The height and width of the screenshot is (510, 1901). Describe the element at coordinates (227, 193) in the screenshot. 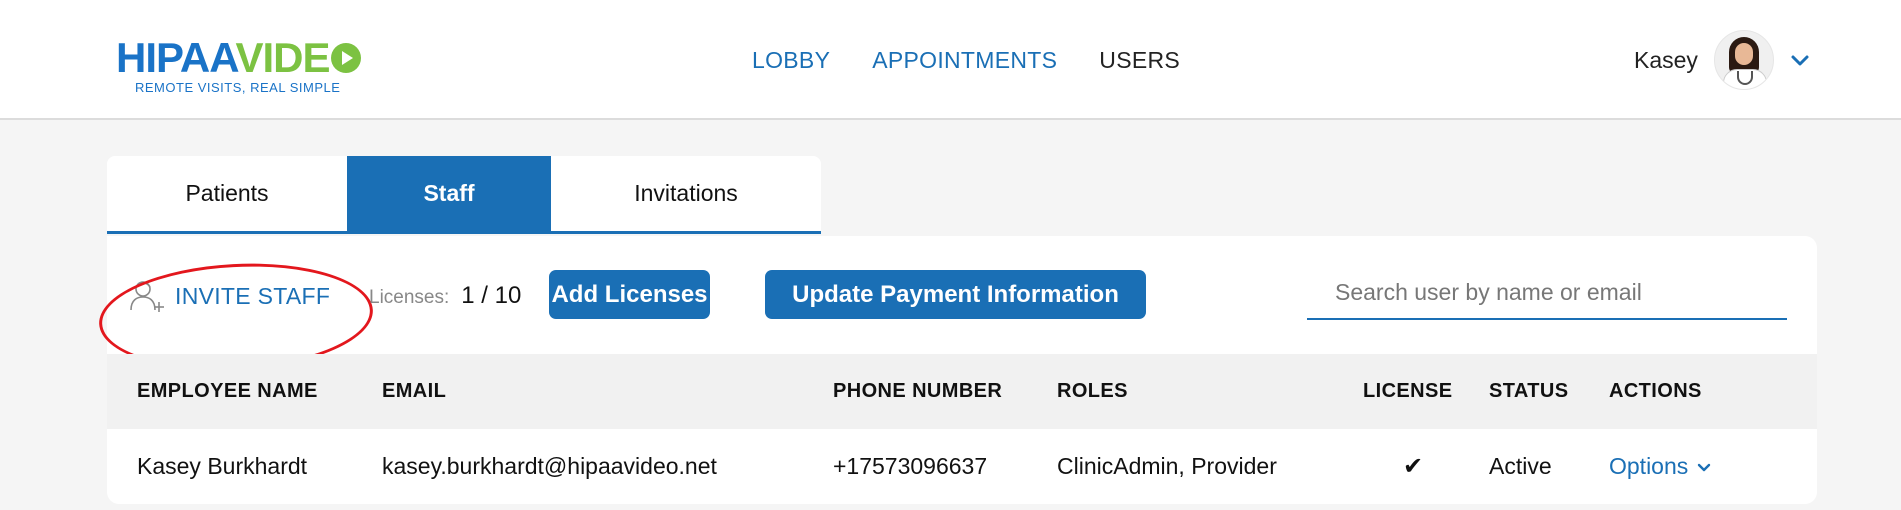

I see `tab-patients: Patients` at that location.